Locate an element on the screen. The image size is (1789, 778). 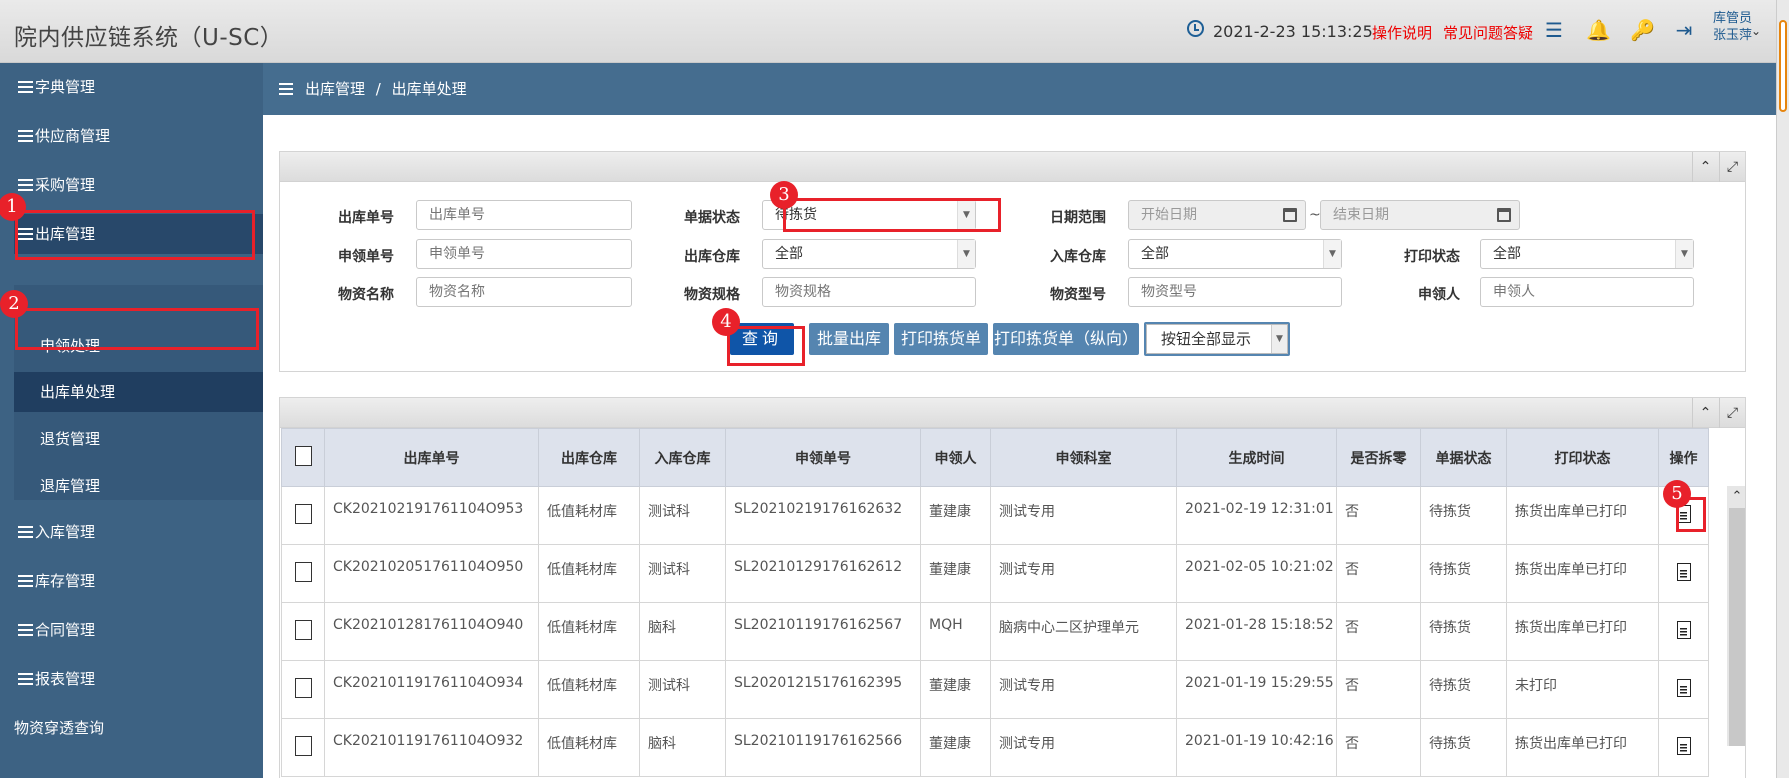
col-in-warehouse: 入库仓库 is located at coordinates (682, 457).